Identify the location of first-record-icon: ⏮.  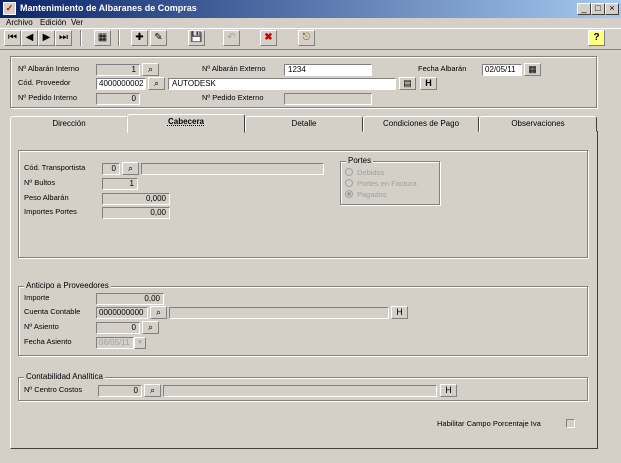
(12, 38).